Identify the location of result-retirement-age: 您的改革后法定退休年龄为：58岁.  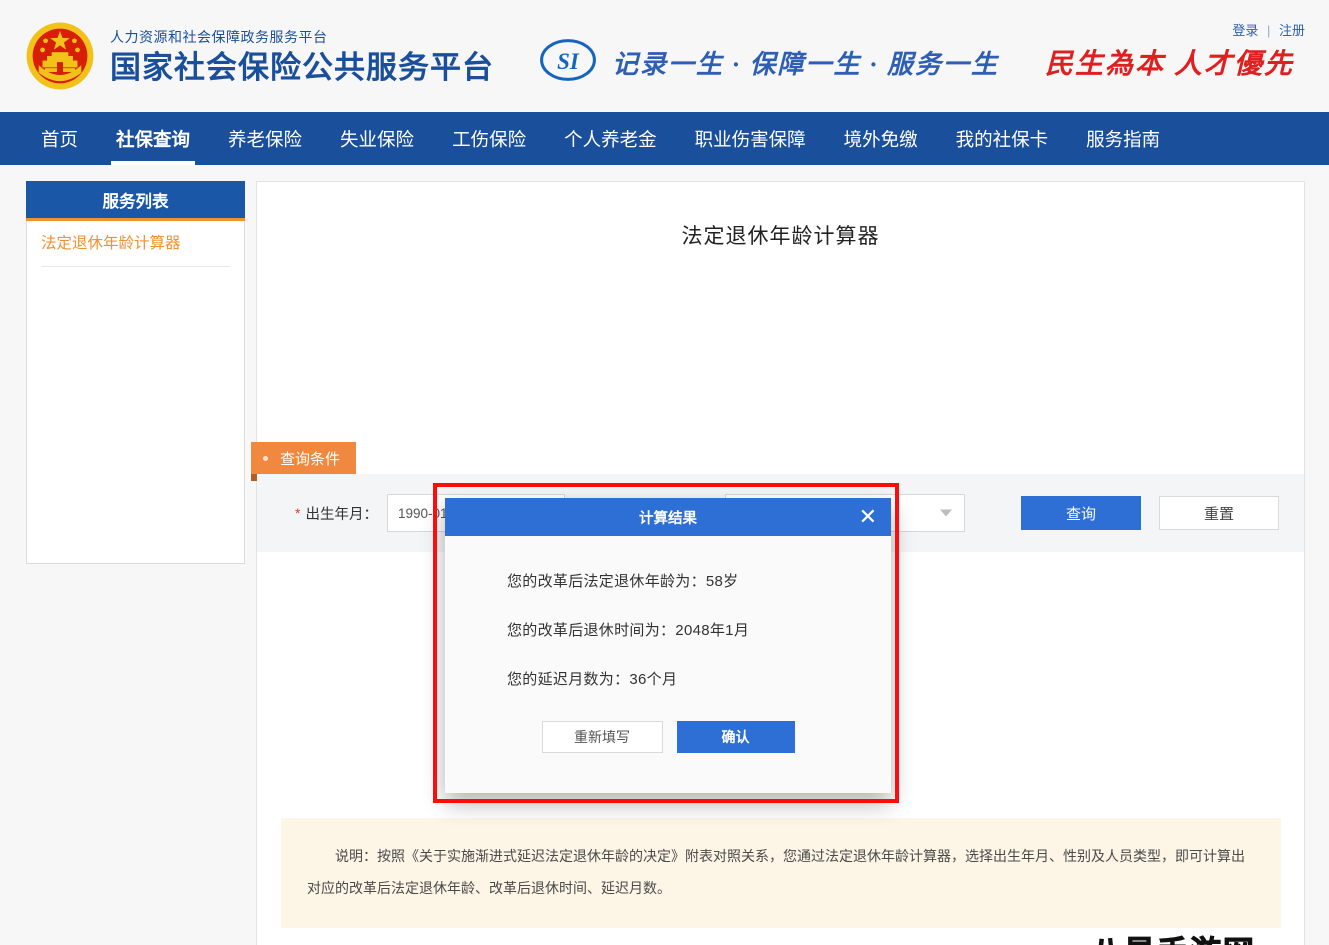
(623, 581).